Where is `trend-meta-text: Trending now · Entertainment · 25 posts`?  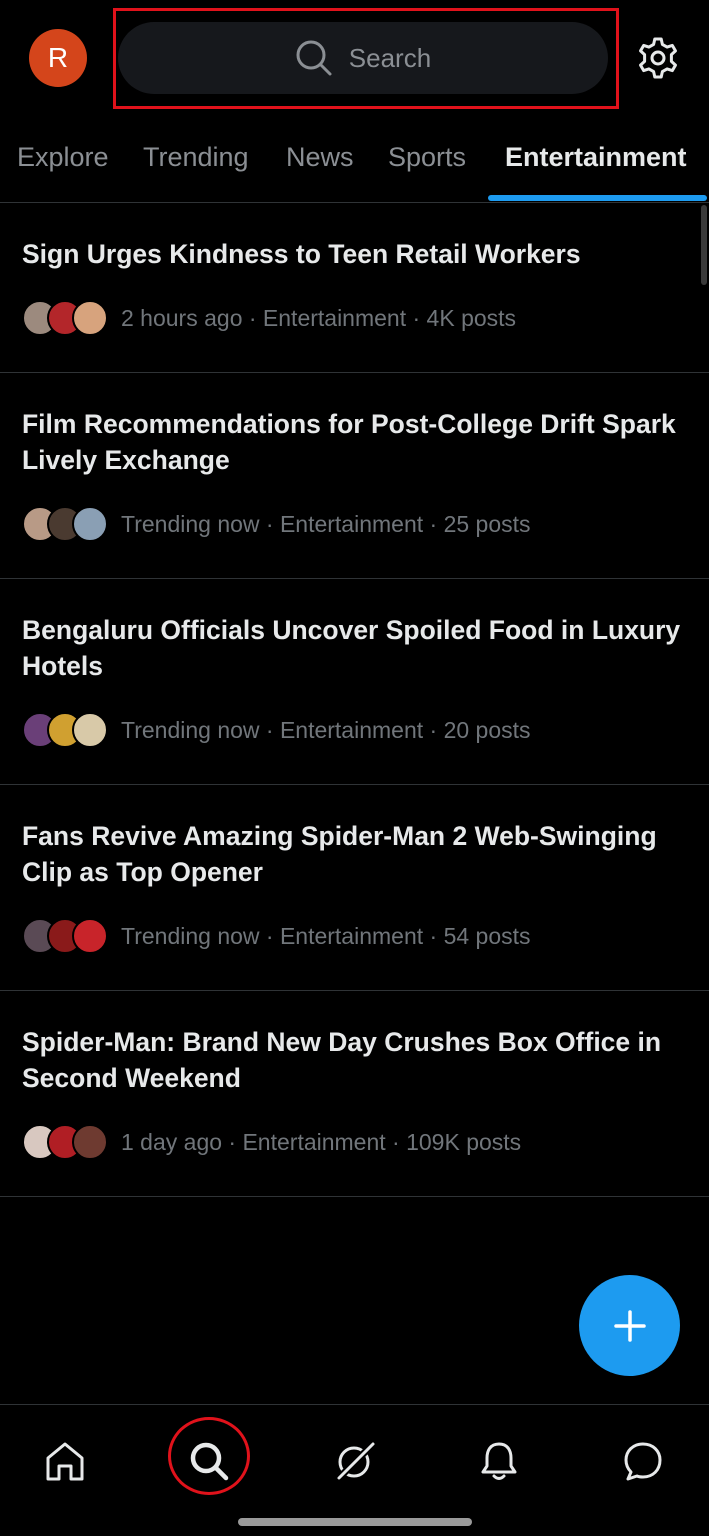 trend-meta-text: Trending now · Entertainment · 25 posts is located at coordinates (326, 523).